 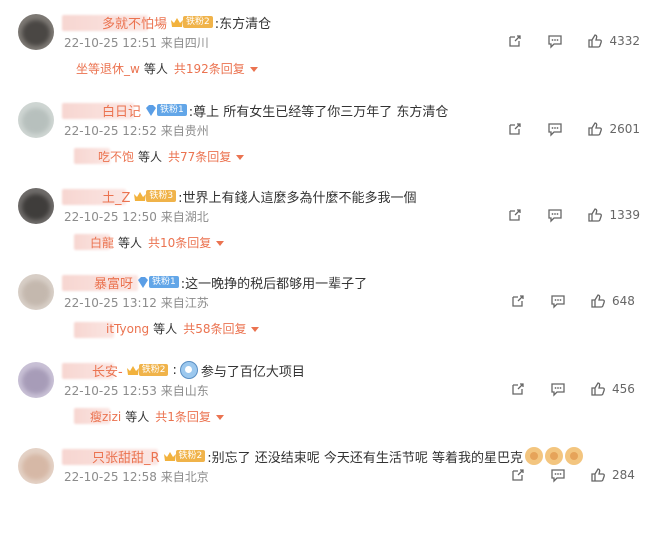 I want to click on comment-meta: 22-10-25 12:52 来自贵州, so click(x=136, y=130).